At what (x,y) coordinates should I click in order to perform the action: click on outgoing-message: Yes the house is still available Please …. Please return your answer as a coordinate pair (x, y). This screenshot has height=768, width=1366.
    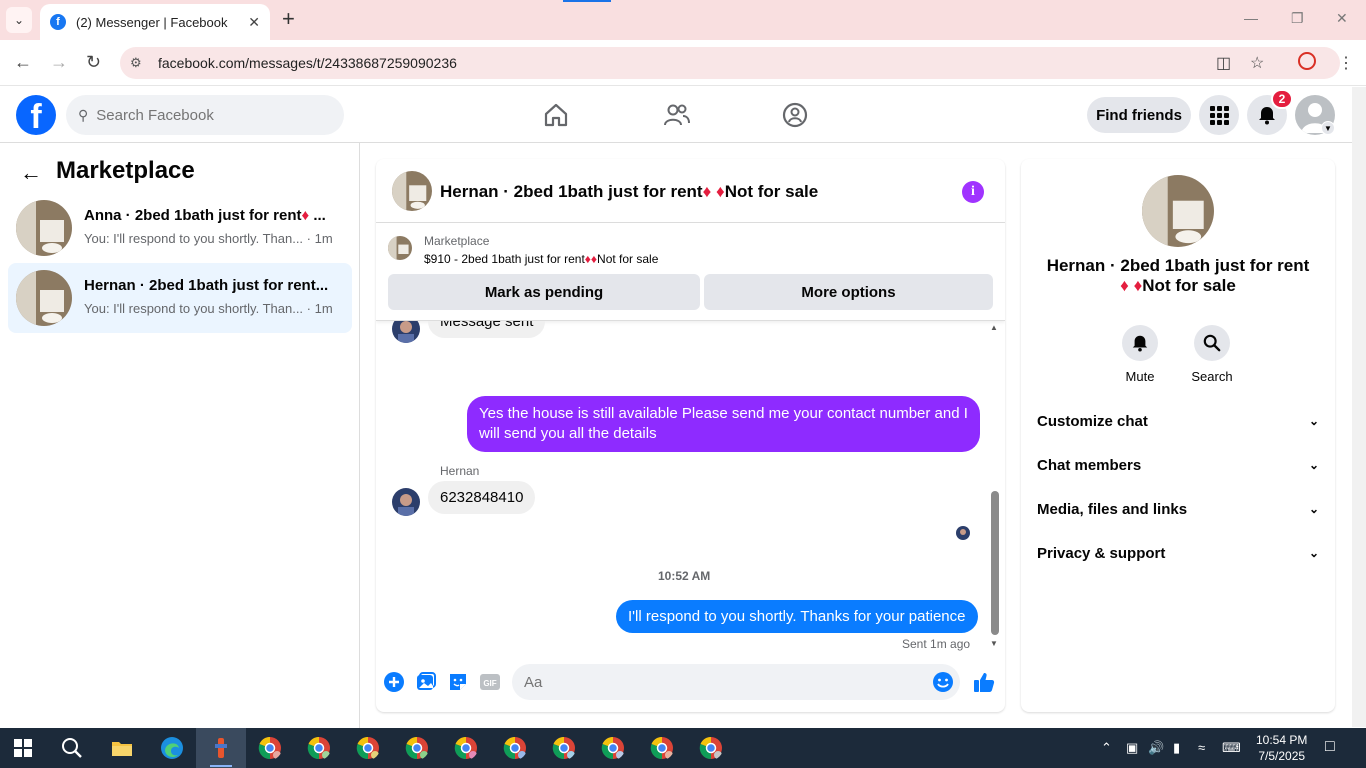
    Looking at the image, I should click on (723, 424).